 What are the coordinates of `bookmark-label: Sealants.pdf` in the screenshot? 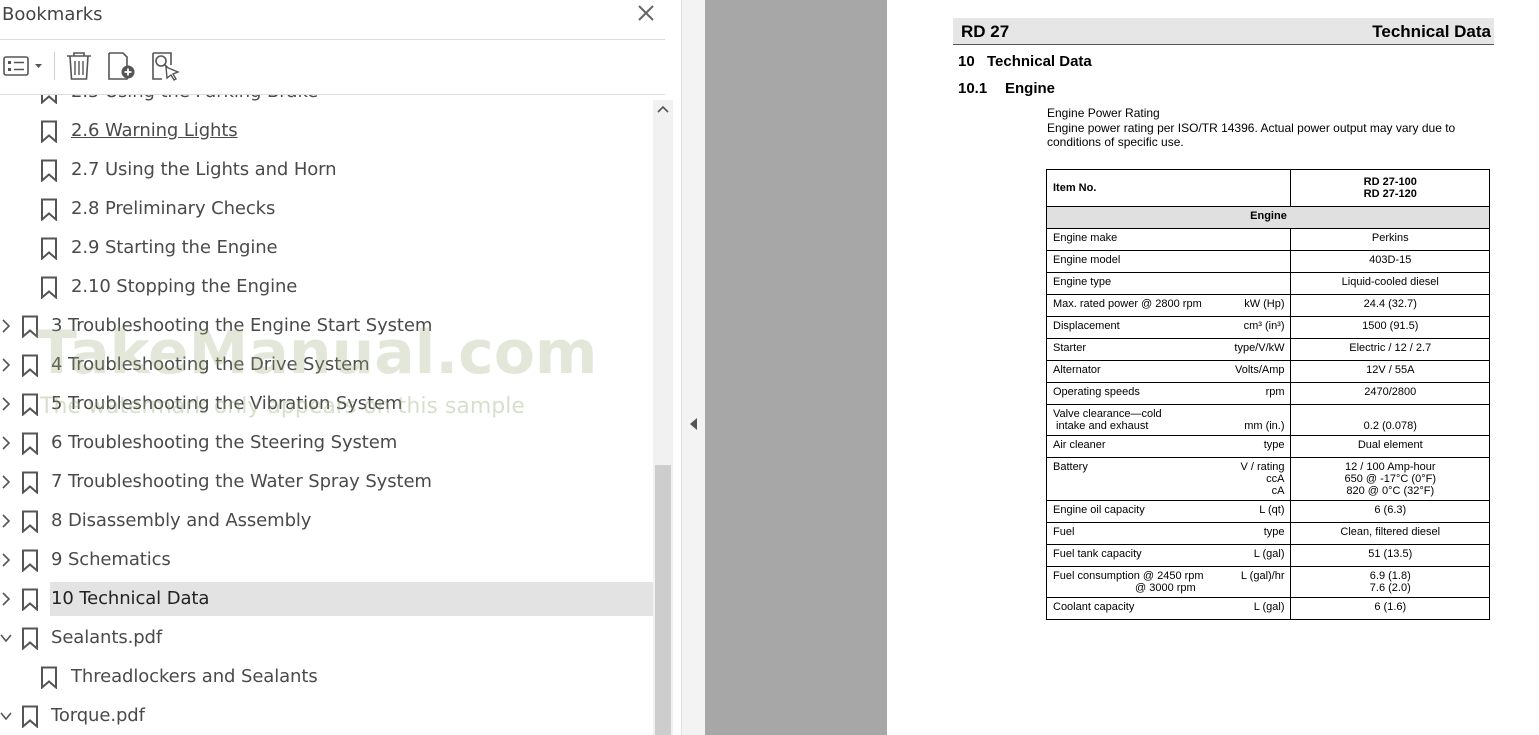 It's located at (107, 637).